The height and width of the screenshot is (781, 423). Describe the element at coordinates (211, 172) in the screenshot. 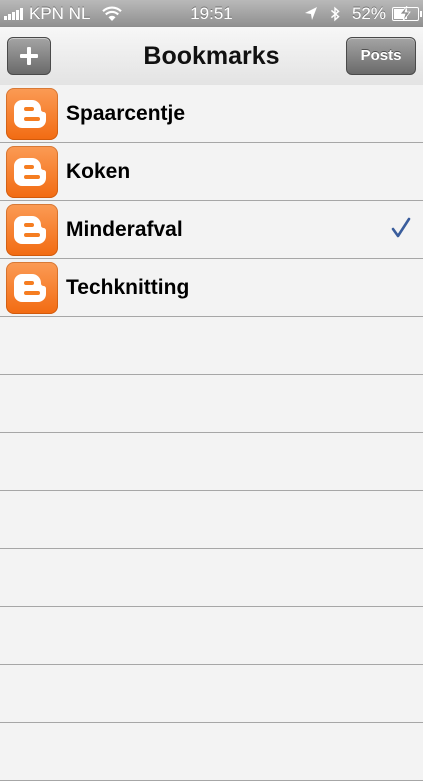

I see `bookmark-row: Koken` at that location.